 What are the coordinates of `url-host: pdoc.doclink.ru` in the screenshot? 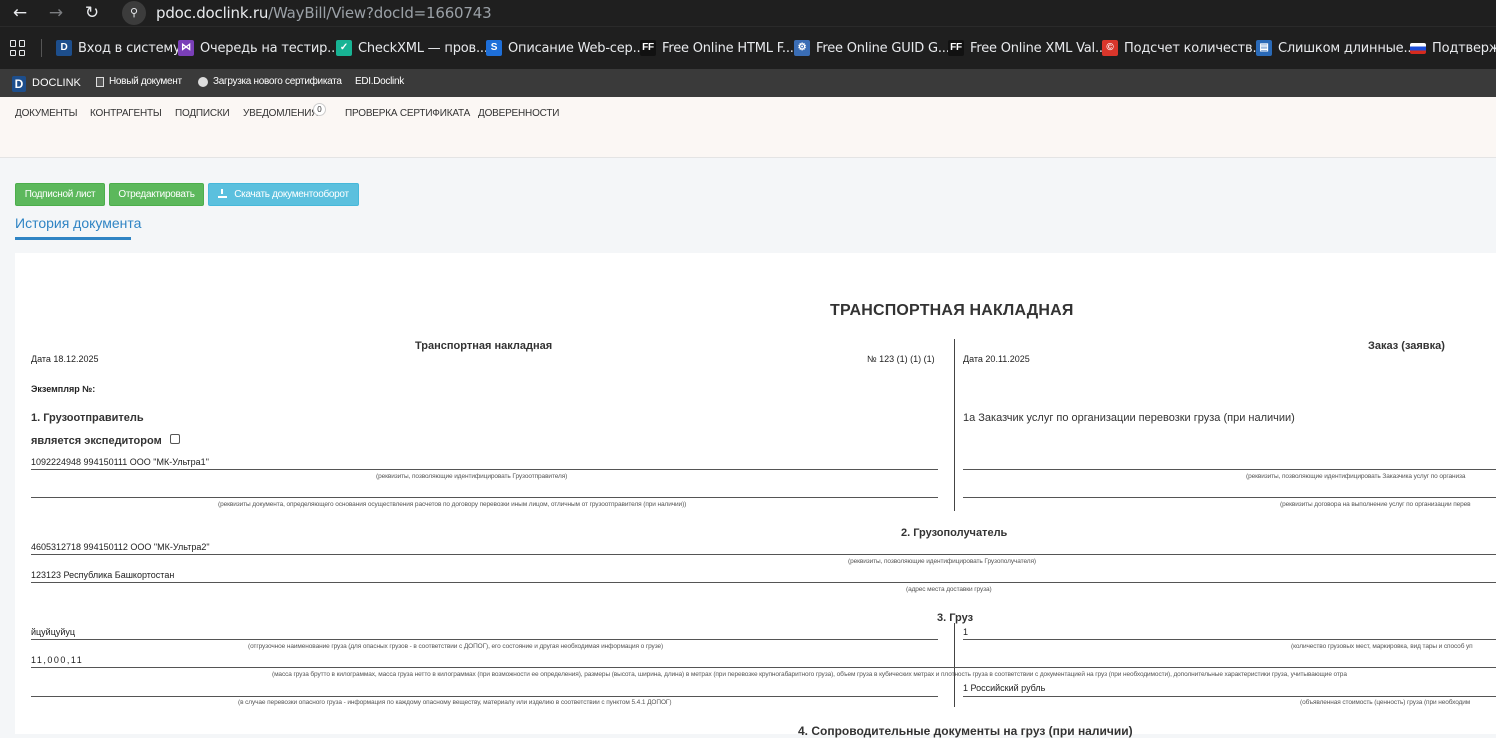 It's located at (212, 13).